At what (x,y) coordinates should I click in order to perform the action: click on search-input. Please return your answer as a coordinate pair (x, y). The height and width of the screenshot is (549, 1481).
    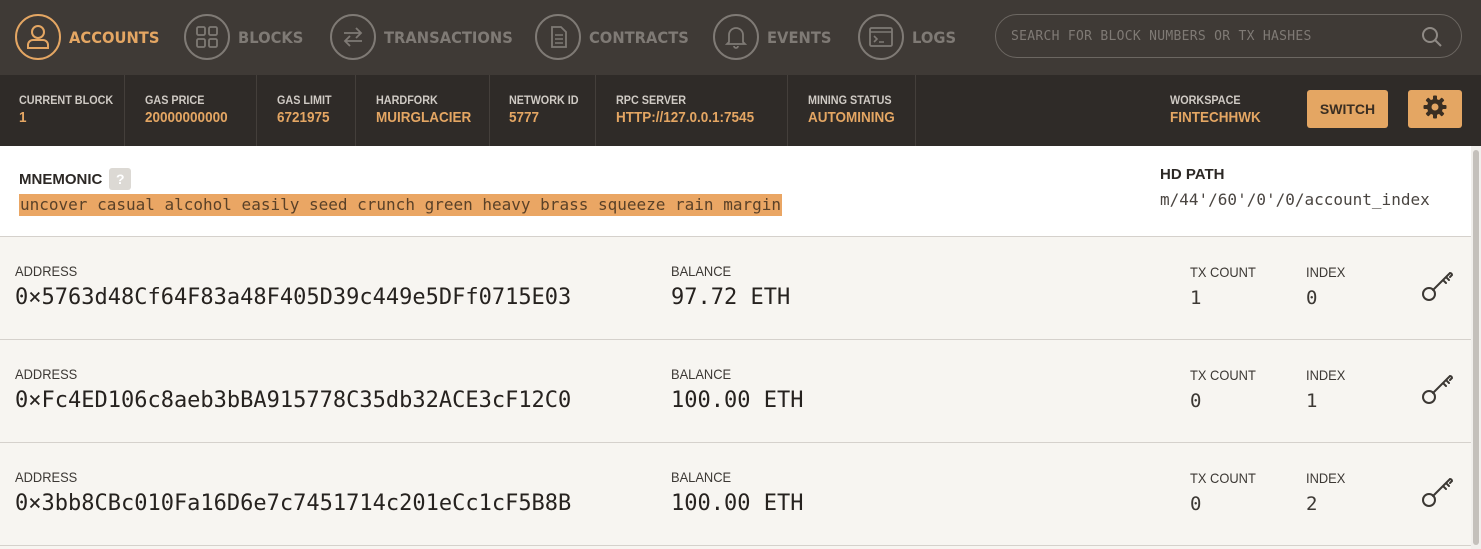
    Looking at the image, I should click on (1236, 36).